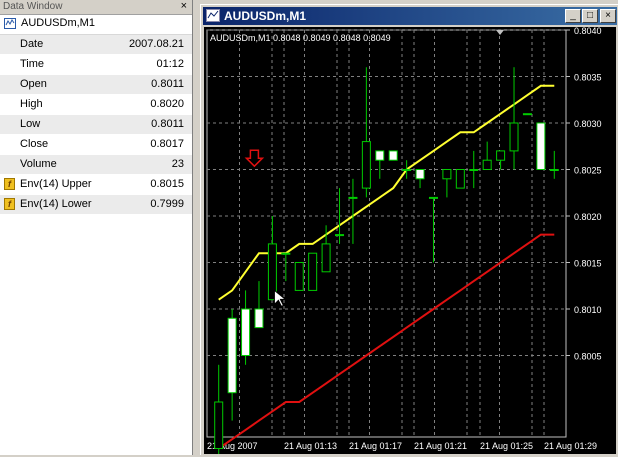 Image resolution: width=618 pixels, height=457 pixels. Describe the element at coordinates (167, 184) in the screenshot. I see `data-row-value: 0.8015` at that location.